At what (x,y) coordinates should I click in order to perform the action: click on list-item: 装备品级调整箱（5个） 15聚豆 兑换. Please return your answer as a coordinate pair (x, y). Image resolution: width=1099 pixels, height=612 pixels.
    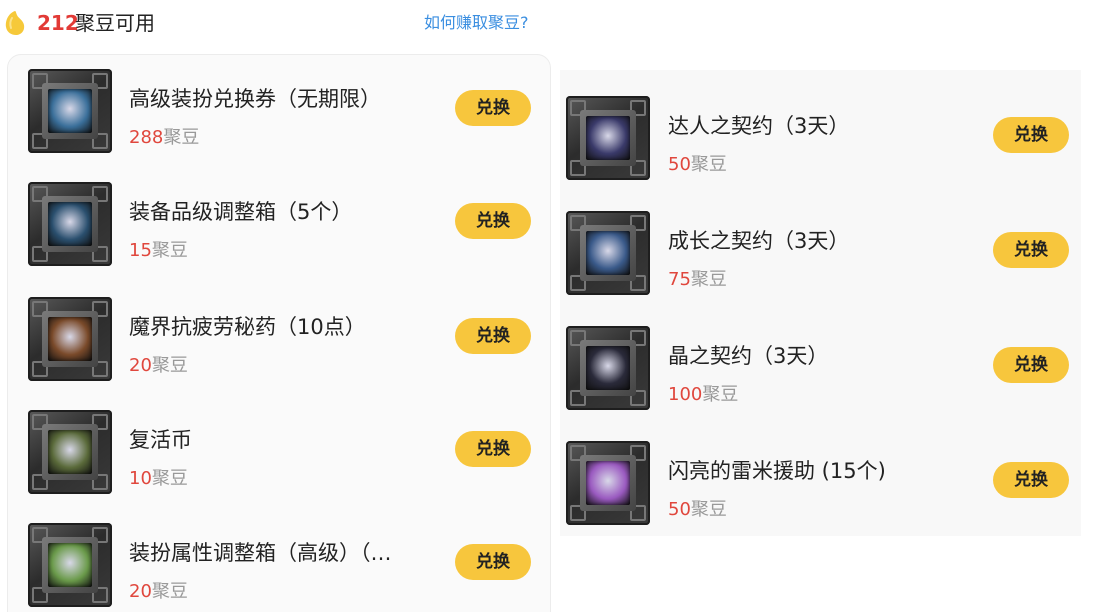
    Looking at the image, I should click on (279, 232).